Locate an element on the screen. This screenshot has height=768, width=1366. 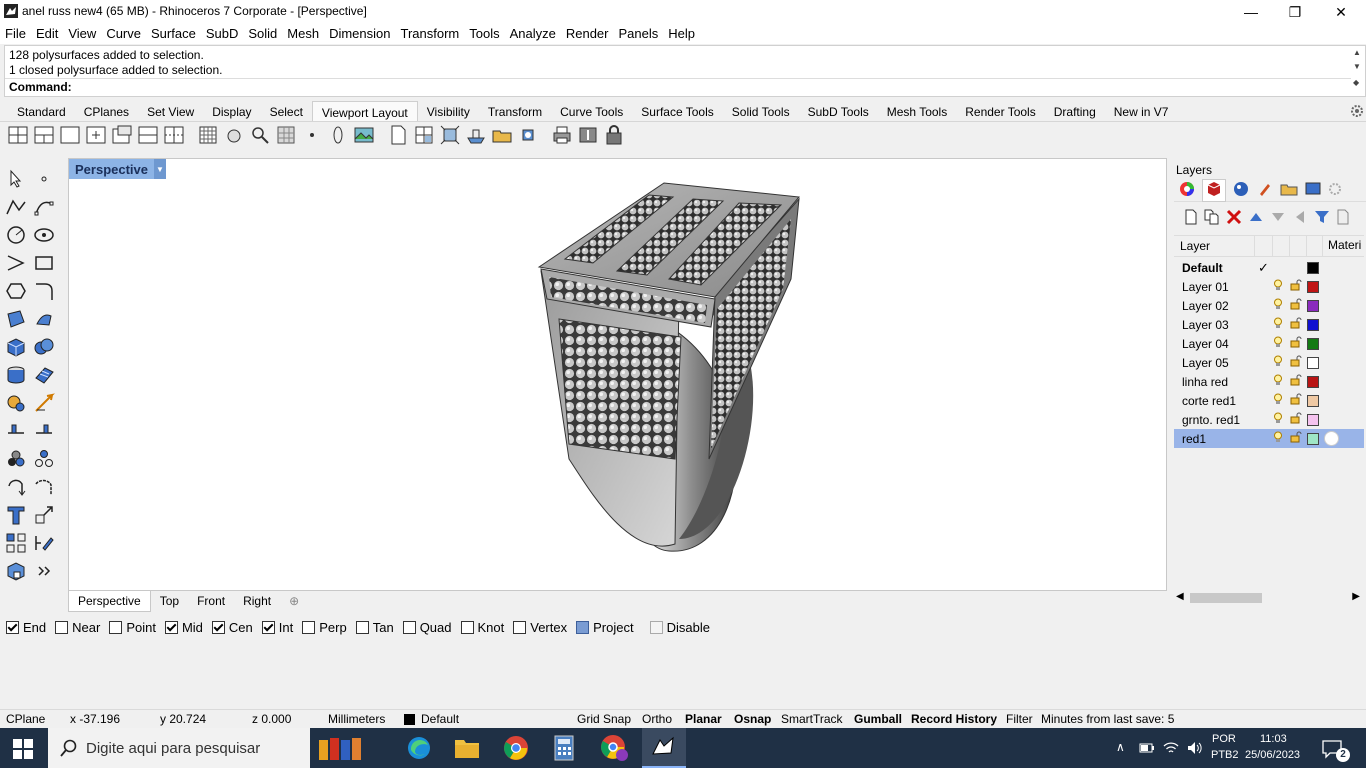
osnap-vertex-checkbox is located at coordinates (520, 627).